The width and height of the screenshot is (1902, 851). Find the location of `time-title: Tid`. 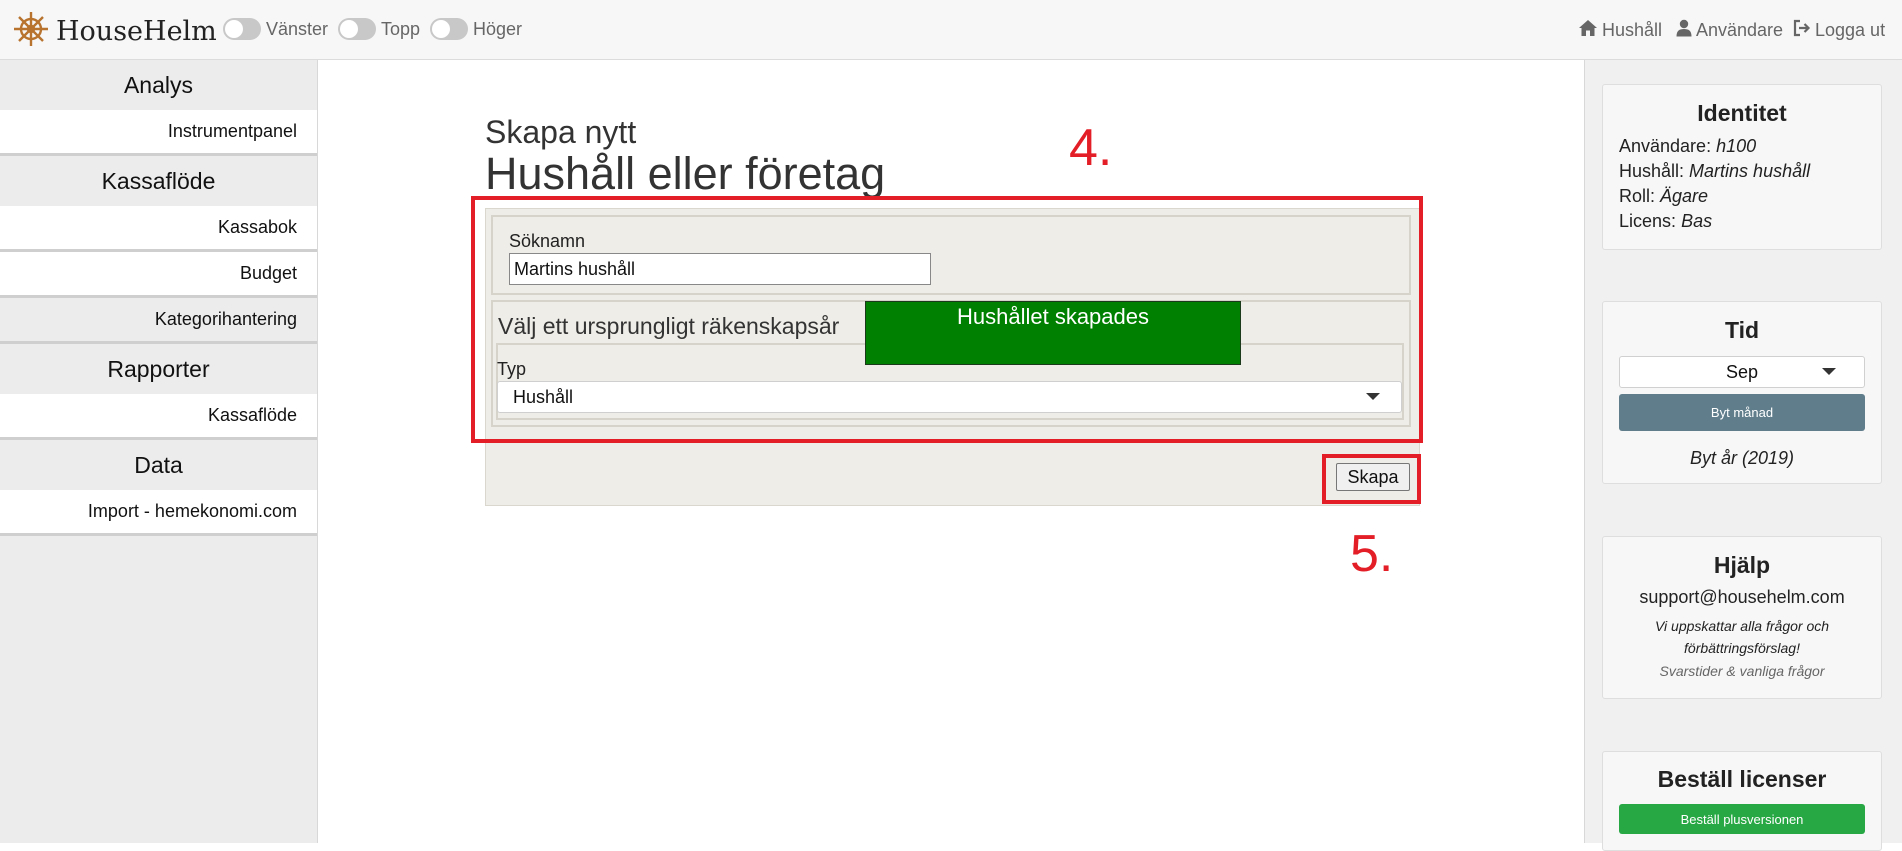

time-title: Tid is located at coordinates (1742, 330).